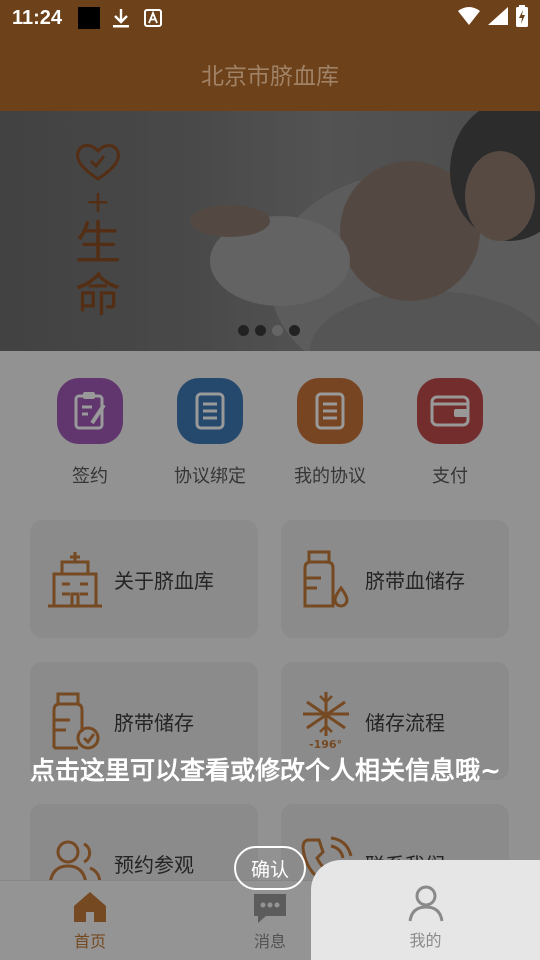 Image resolution: width=540 pixels, height=960 pixels. Describe the element at coordinates (75, 580) in the screenshot. I see `building-icon` at that location.